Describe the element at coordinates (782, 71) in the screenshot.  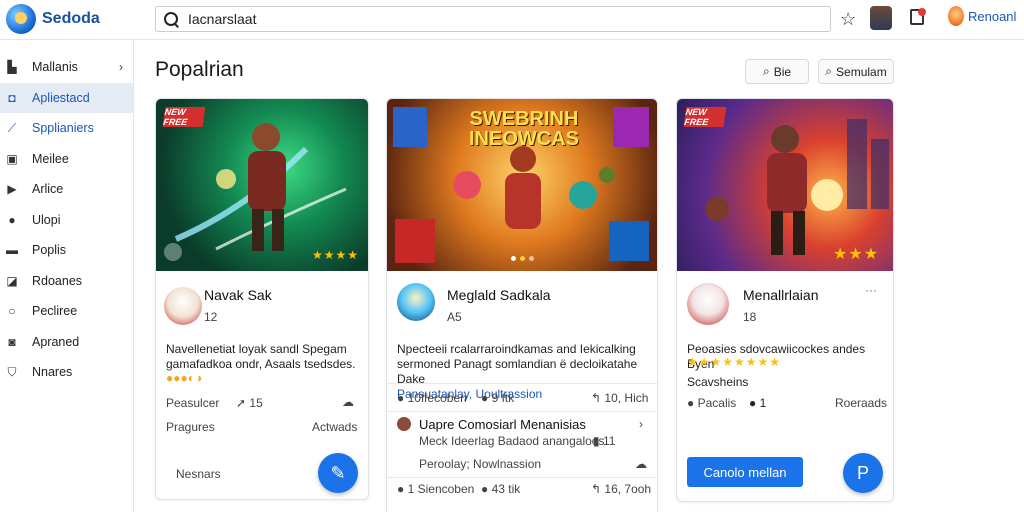
I see `sort-button-label: Bie` at that location.